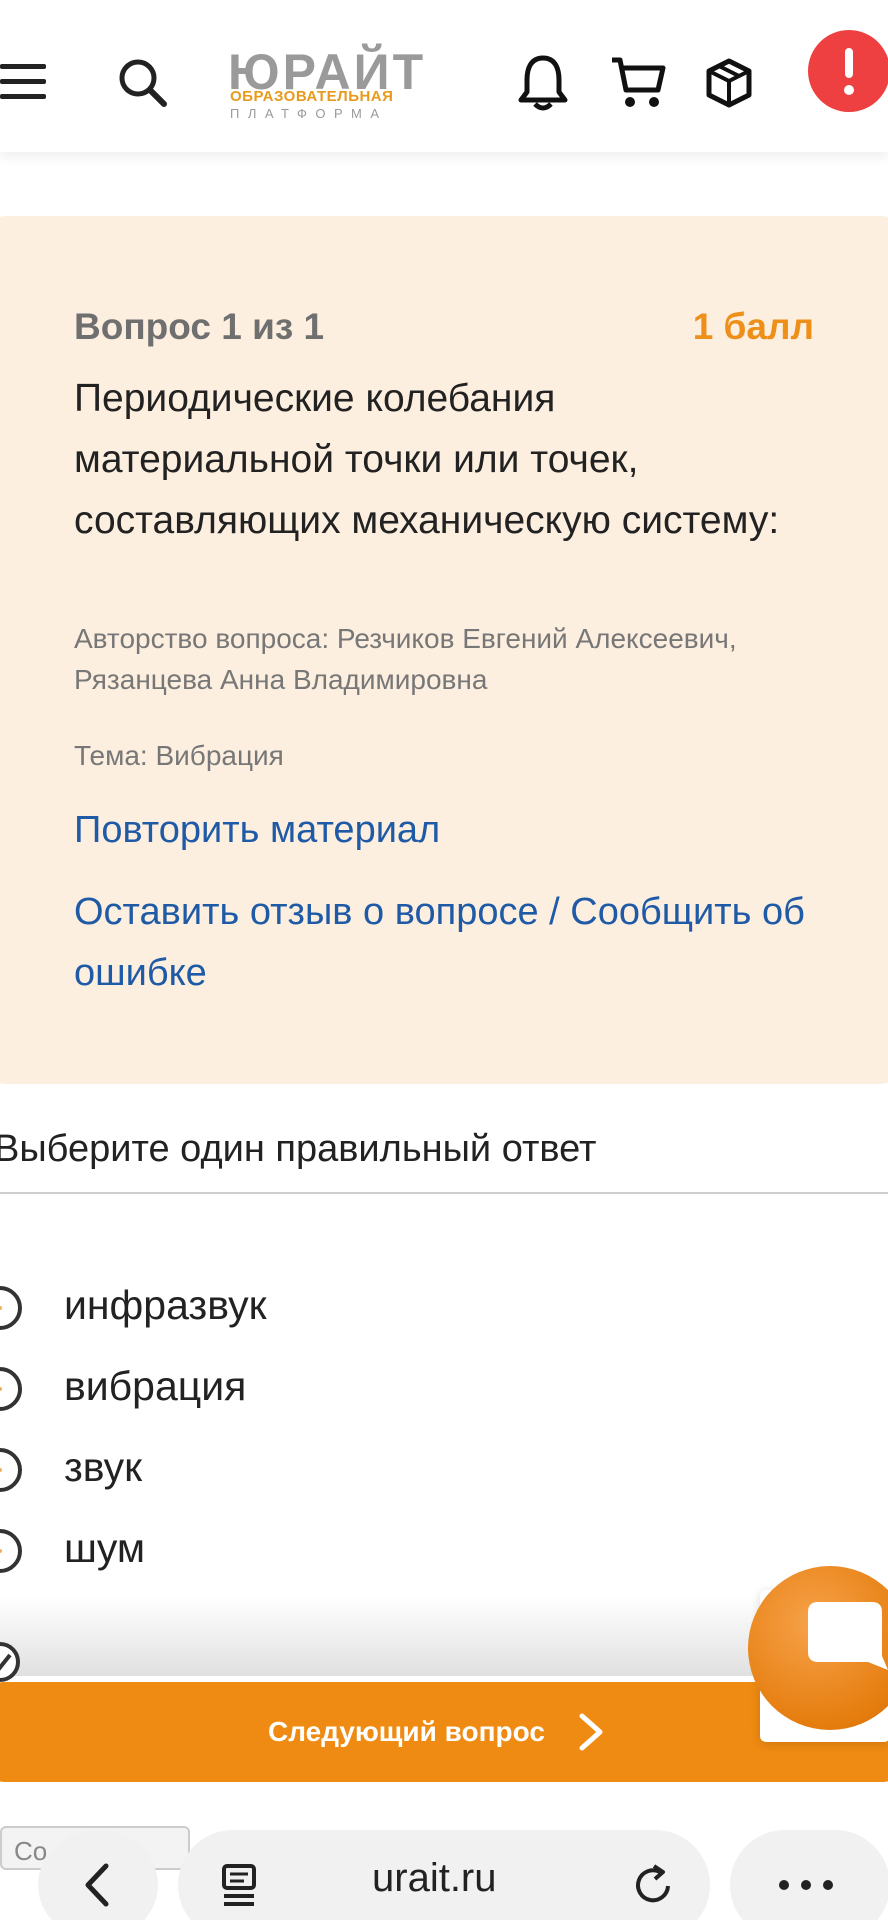 The width and height of the screenshot is (888, 1920). Describe the element at coordinates (848, 1636) in the screenshot. I see `chat-bubble-icon` at that location.